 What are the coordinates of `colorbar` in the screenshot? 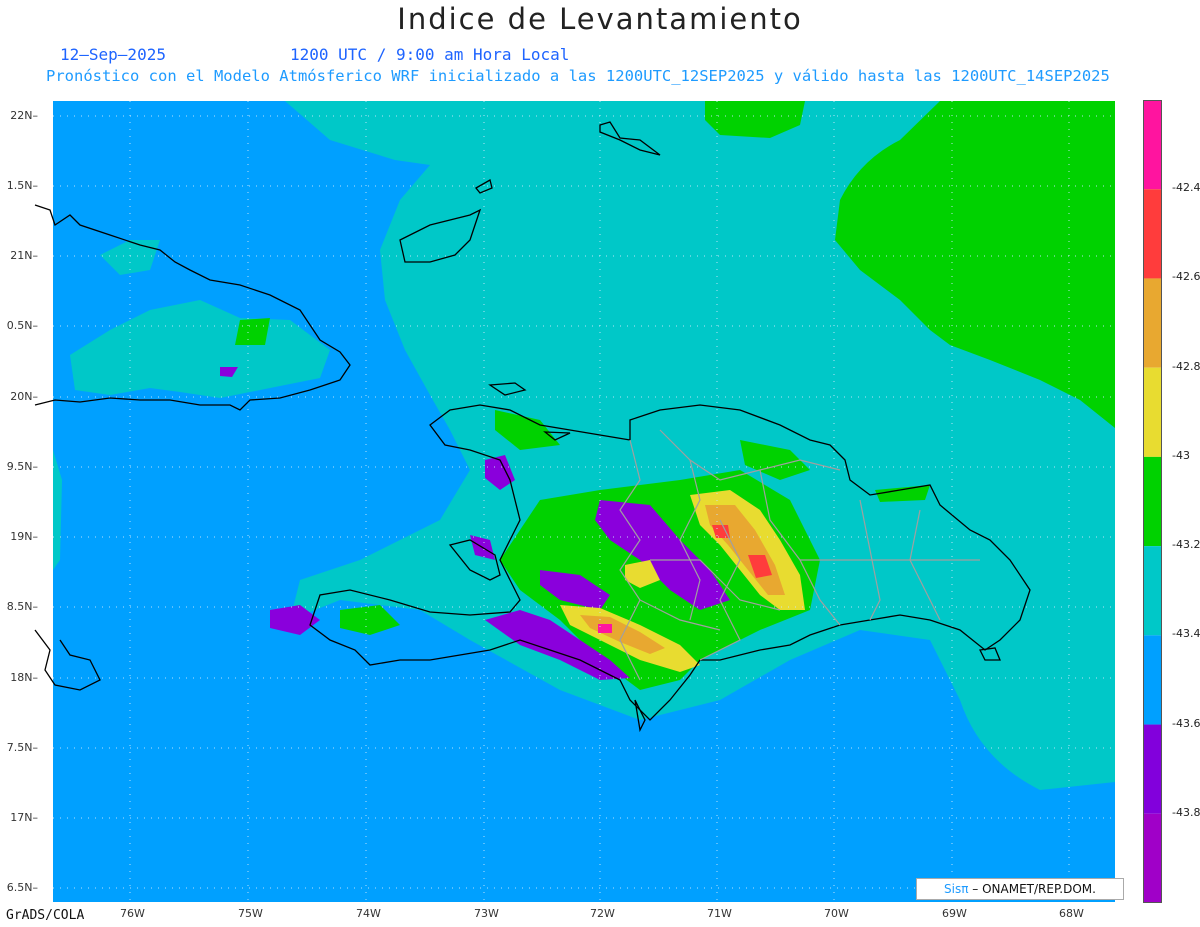 It's located at (1152, 501).